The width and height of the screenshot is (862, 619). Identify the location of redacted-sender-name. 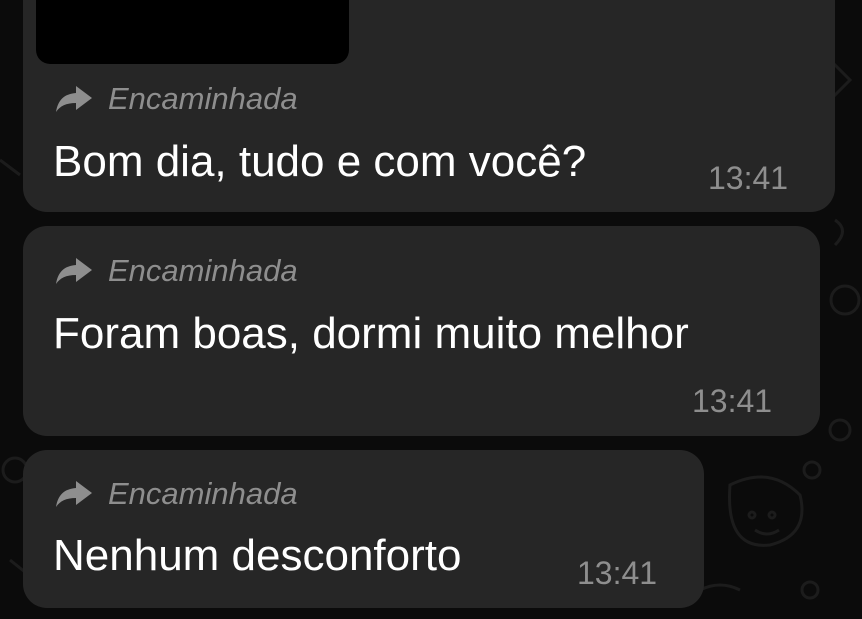
(192, 32).